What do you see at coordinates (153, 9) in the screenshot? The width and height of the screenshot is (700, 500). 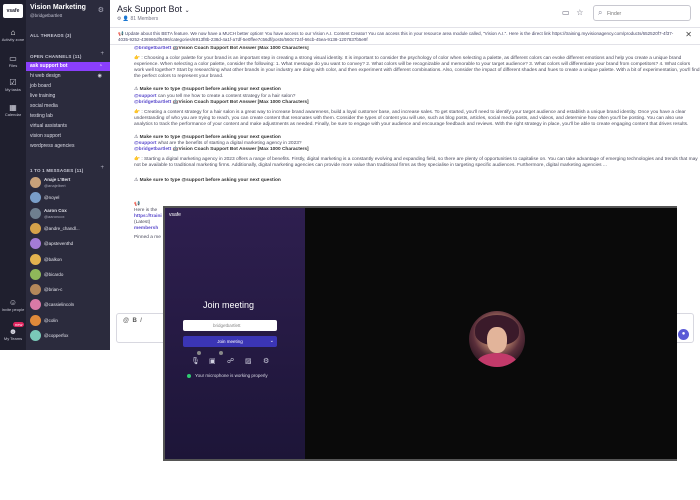 I see `channel-title: Ask Support Bot ⌄` at bounding box center [153, 9].